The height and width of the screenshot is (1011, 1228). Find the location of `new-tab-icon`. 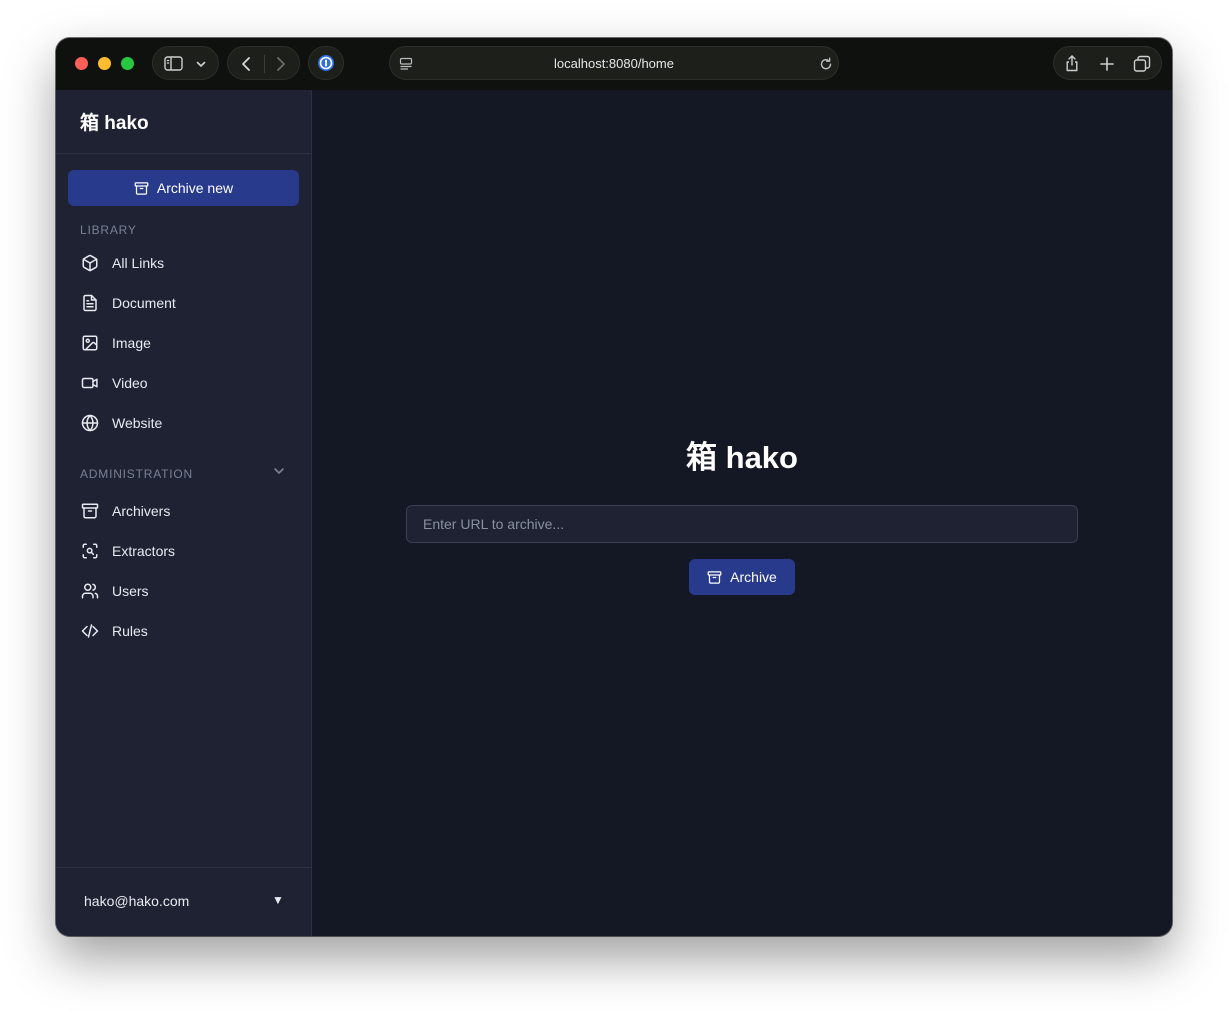

new-tab-icon is located at coordinates (1107, 64).